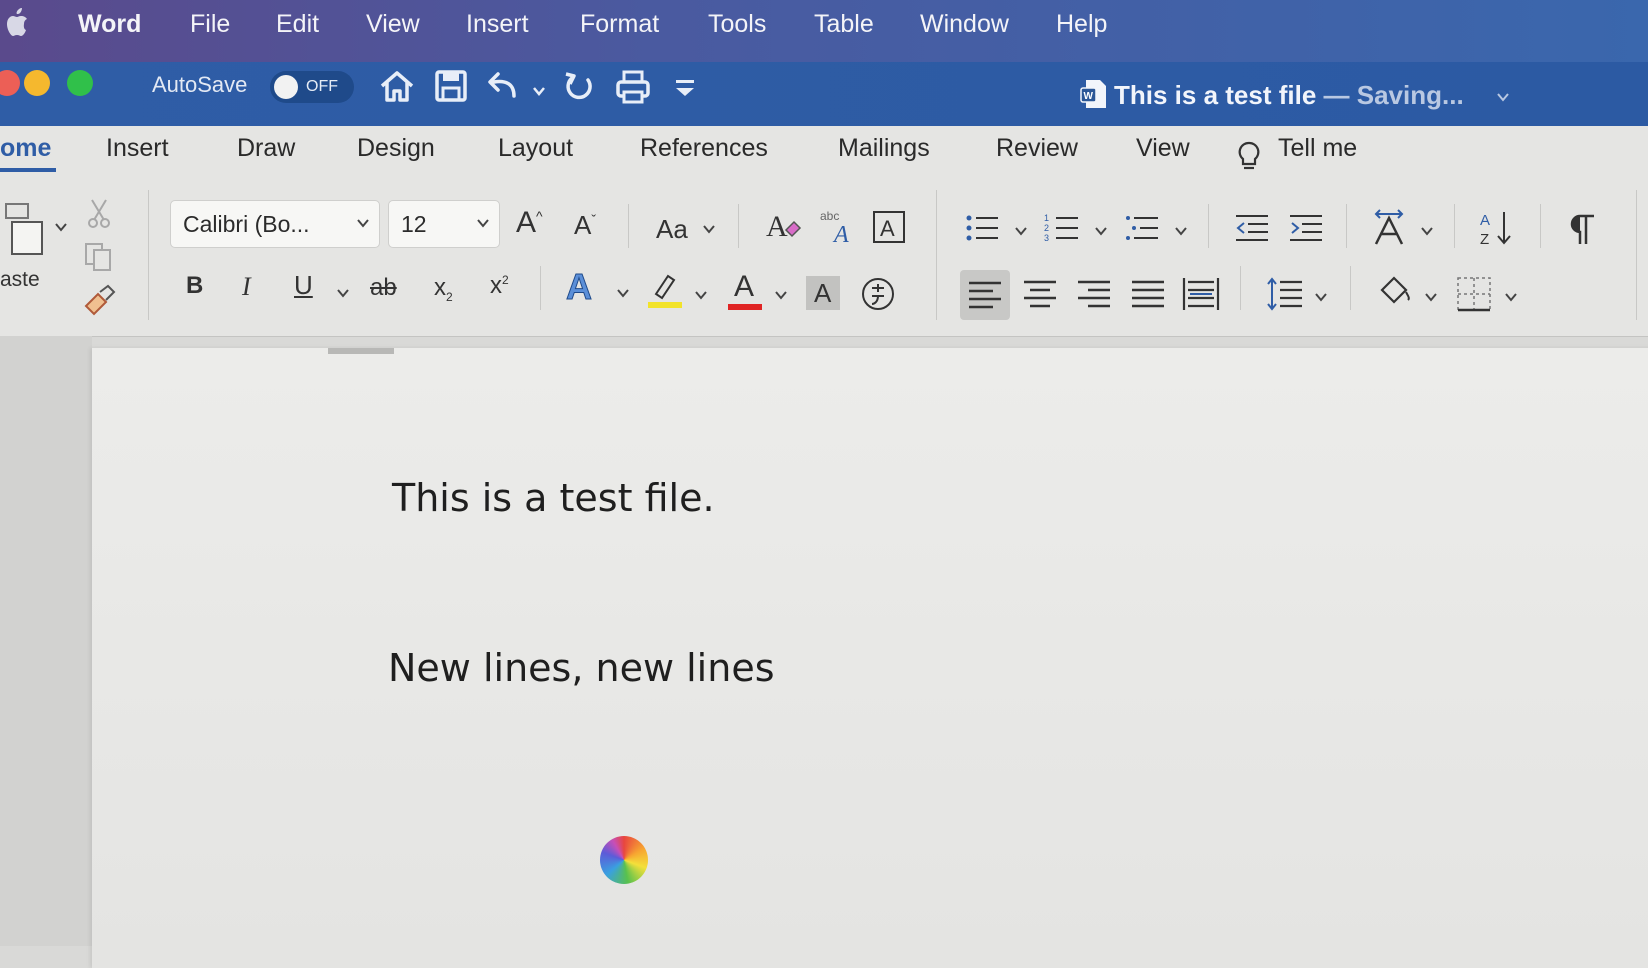  Describe the element at coordinates (25, 148) in the screenshot. I see `tab-home: ome` at that location.